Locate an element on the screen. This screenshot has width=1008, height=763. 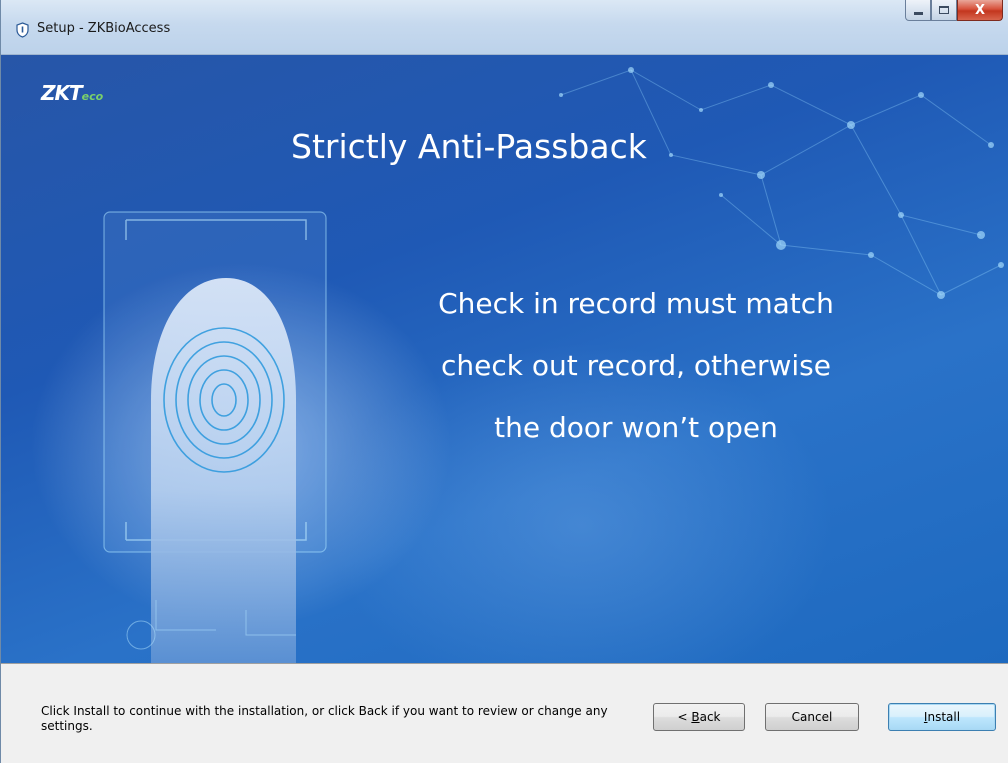
cancel-label: Cancel is located at coordinates (812, 717).